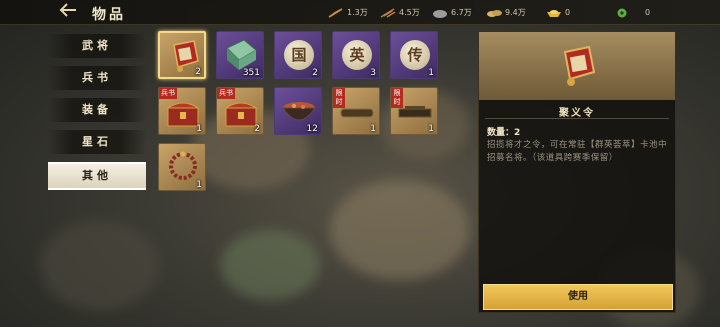 The image size is (720, 327). I want to click on resource-wood: 1.3万, so click(348, 13).